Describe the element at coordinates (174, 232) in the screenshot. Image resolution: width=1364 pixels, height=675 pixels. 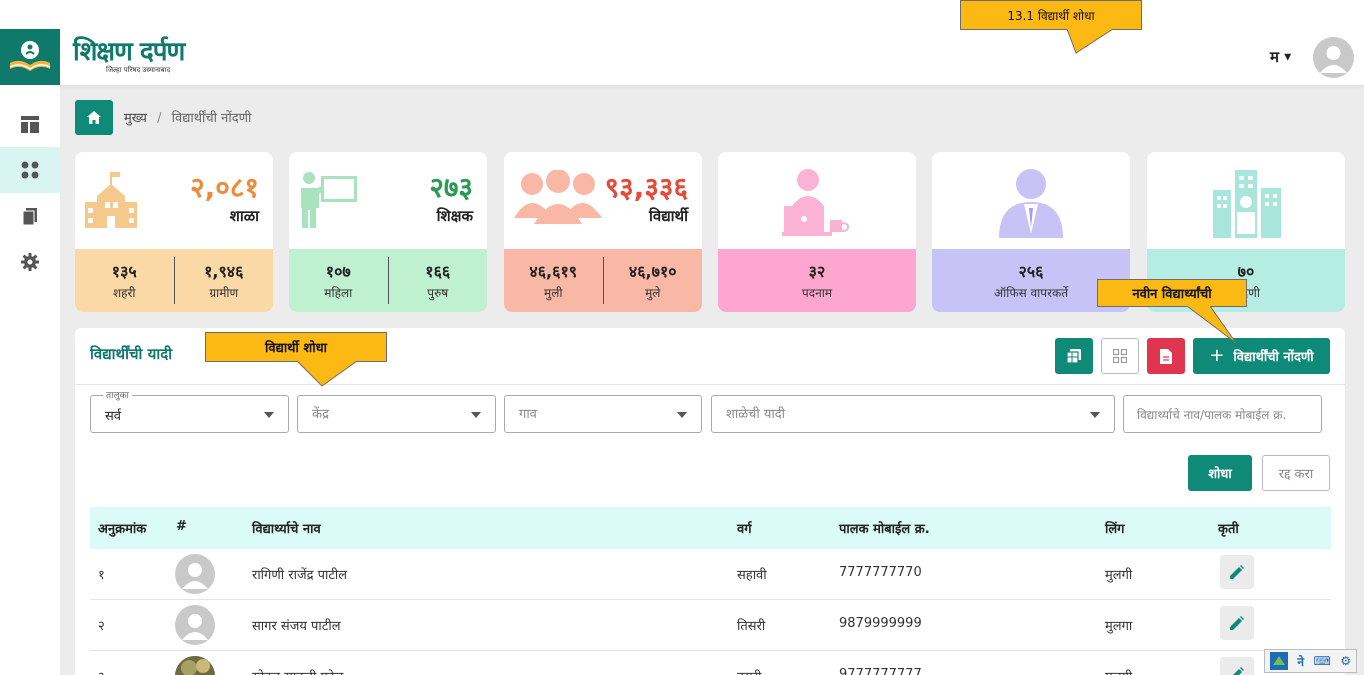
I see `stat-card-schools: २,०८१ शाळा १३५ शहरी १,९४६ ग्रामीण` at that location.